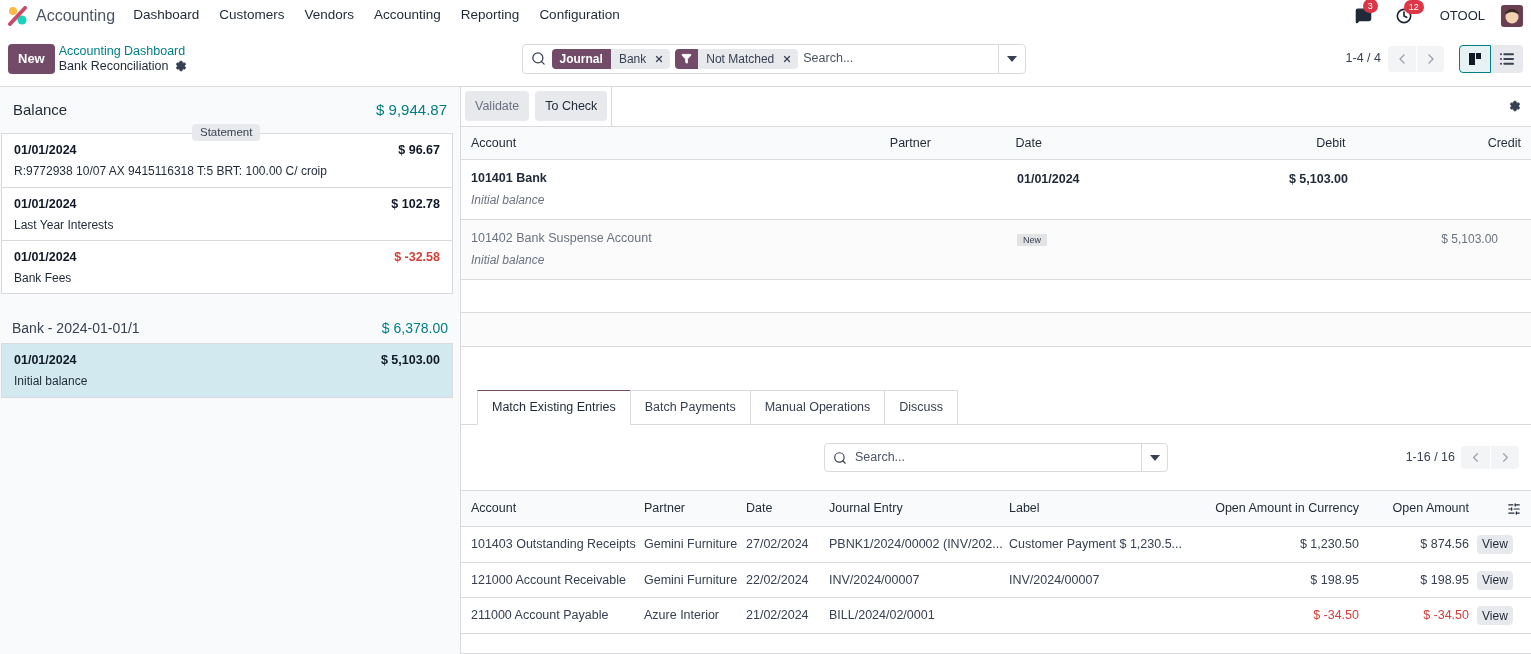  What do you see at coordinates (777, 544) in the screenshot?
I see `table-cell: 27/02/2024` at bounding box center [777, 544].